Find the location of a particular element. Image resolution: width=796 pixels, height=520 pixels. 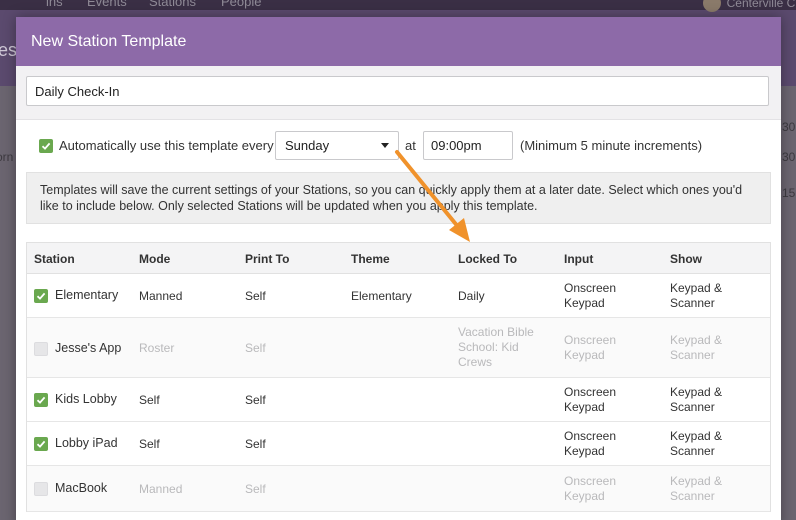

header-station: Station is located at coordinates (54, 259).